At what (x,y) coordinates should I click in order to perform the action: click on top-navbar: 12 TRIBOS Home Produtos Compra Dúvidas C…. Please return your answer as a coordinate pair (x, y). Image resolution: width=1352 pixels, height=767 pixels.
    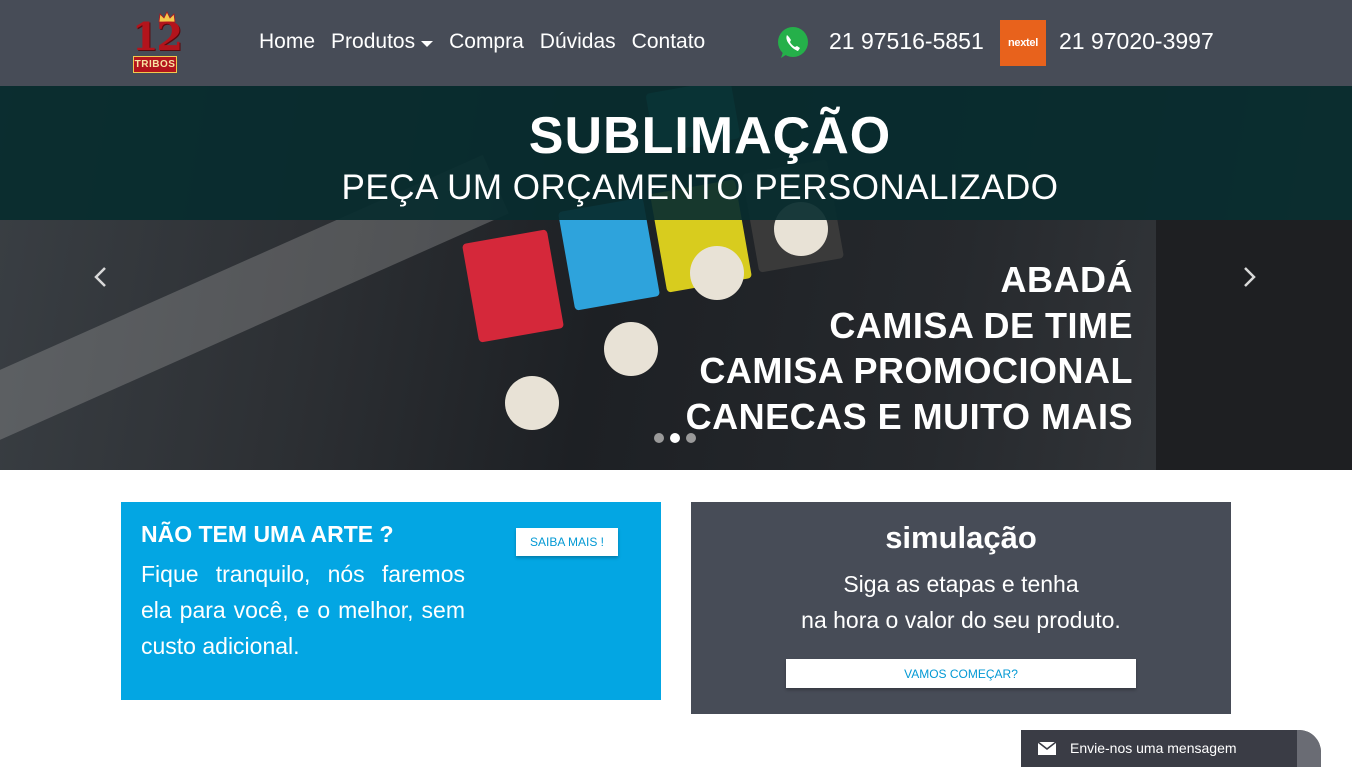
    Looking at the image, I should click on (676, 43).